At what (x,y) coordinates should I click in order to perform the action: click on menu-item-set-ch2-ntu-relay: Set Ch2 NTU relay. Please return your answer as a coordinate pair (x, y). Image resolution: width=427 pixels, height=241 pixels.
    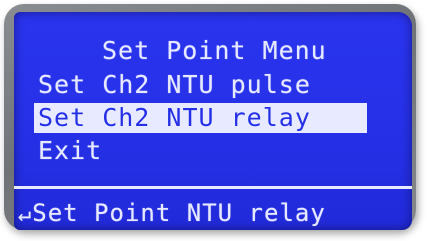
    Looking at the image, I should click on (200, 118).